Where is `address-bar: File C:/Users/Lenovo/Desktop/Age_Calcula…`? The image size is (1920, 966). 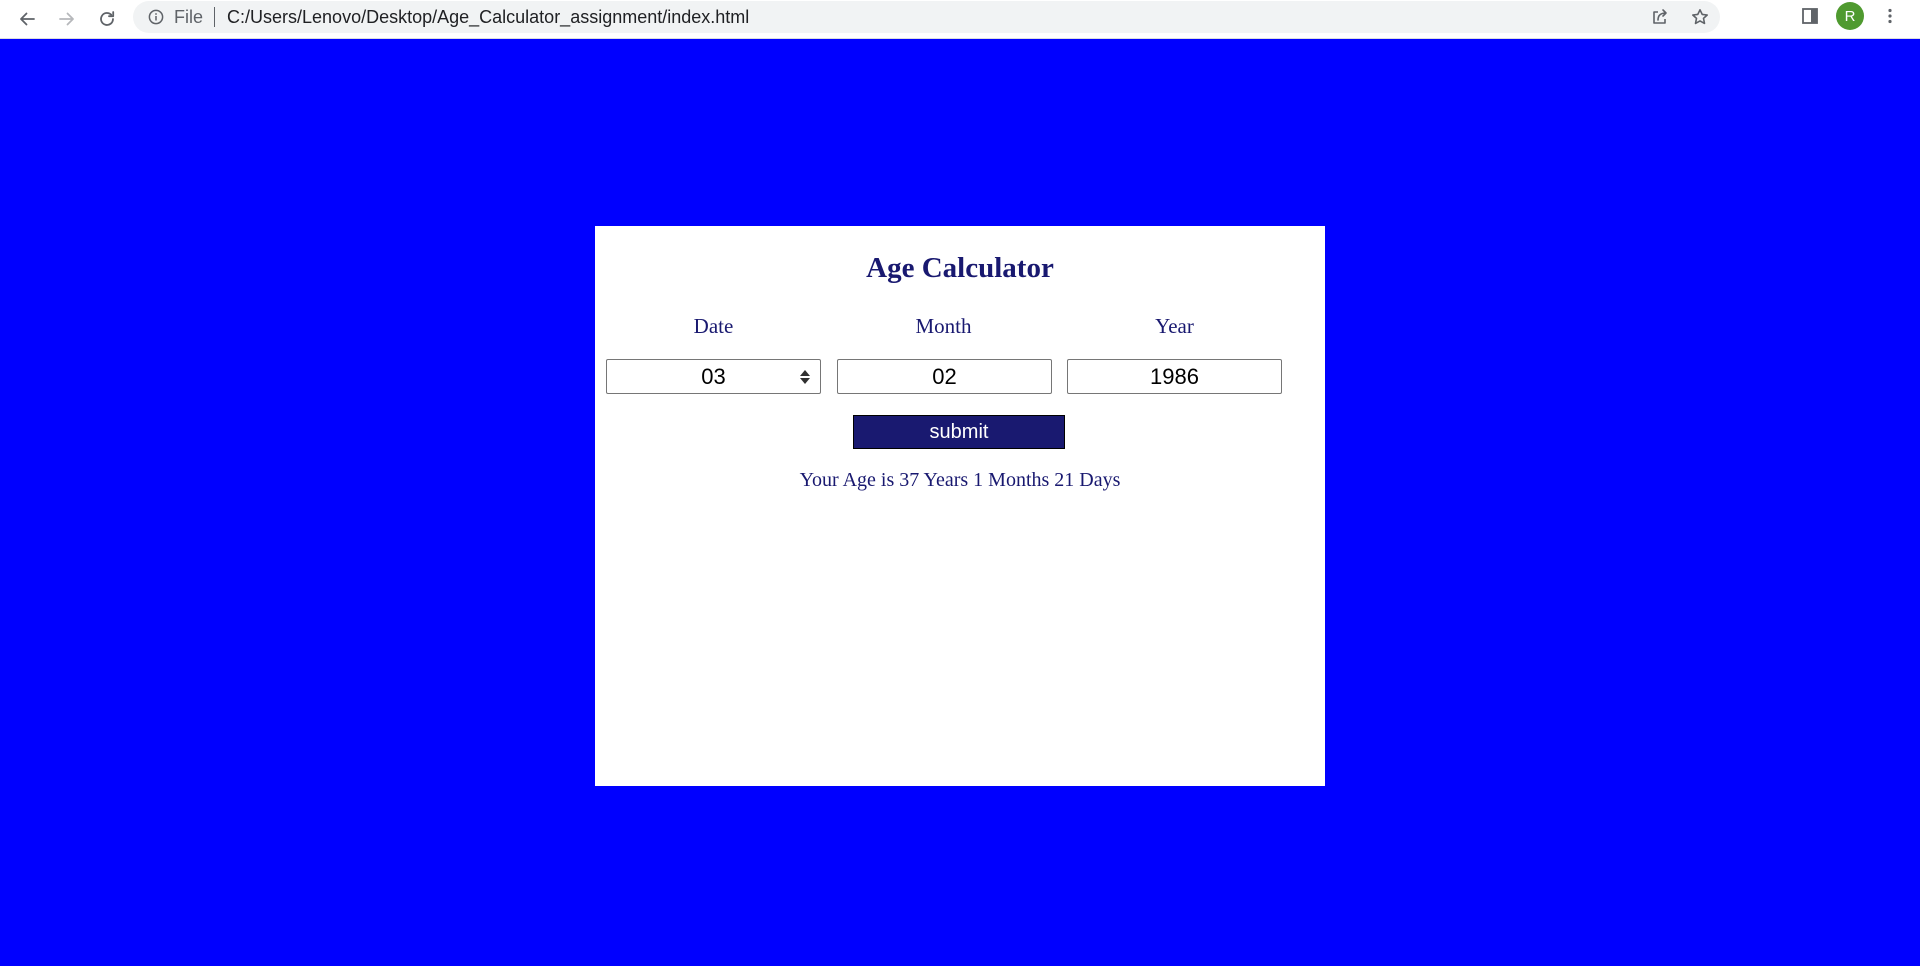 address-bar: File C:/Users/Lenovo/Desktop/Age_Calcula… is located at coordinates (926, 17).